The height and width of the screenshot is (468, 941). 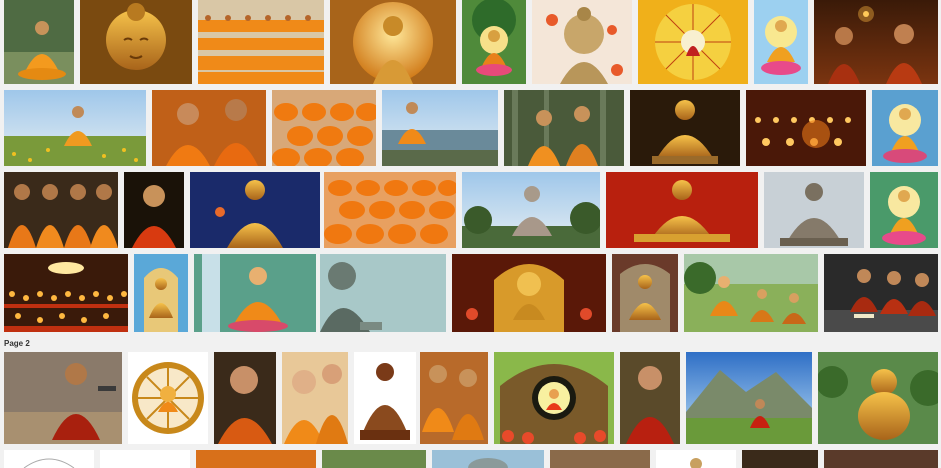 I want to click on result-image-bronze-buddha-white, so click(x=385, y=398).